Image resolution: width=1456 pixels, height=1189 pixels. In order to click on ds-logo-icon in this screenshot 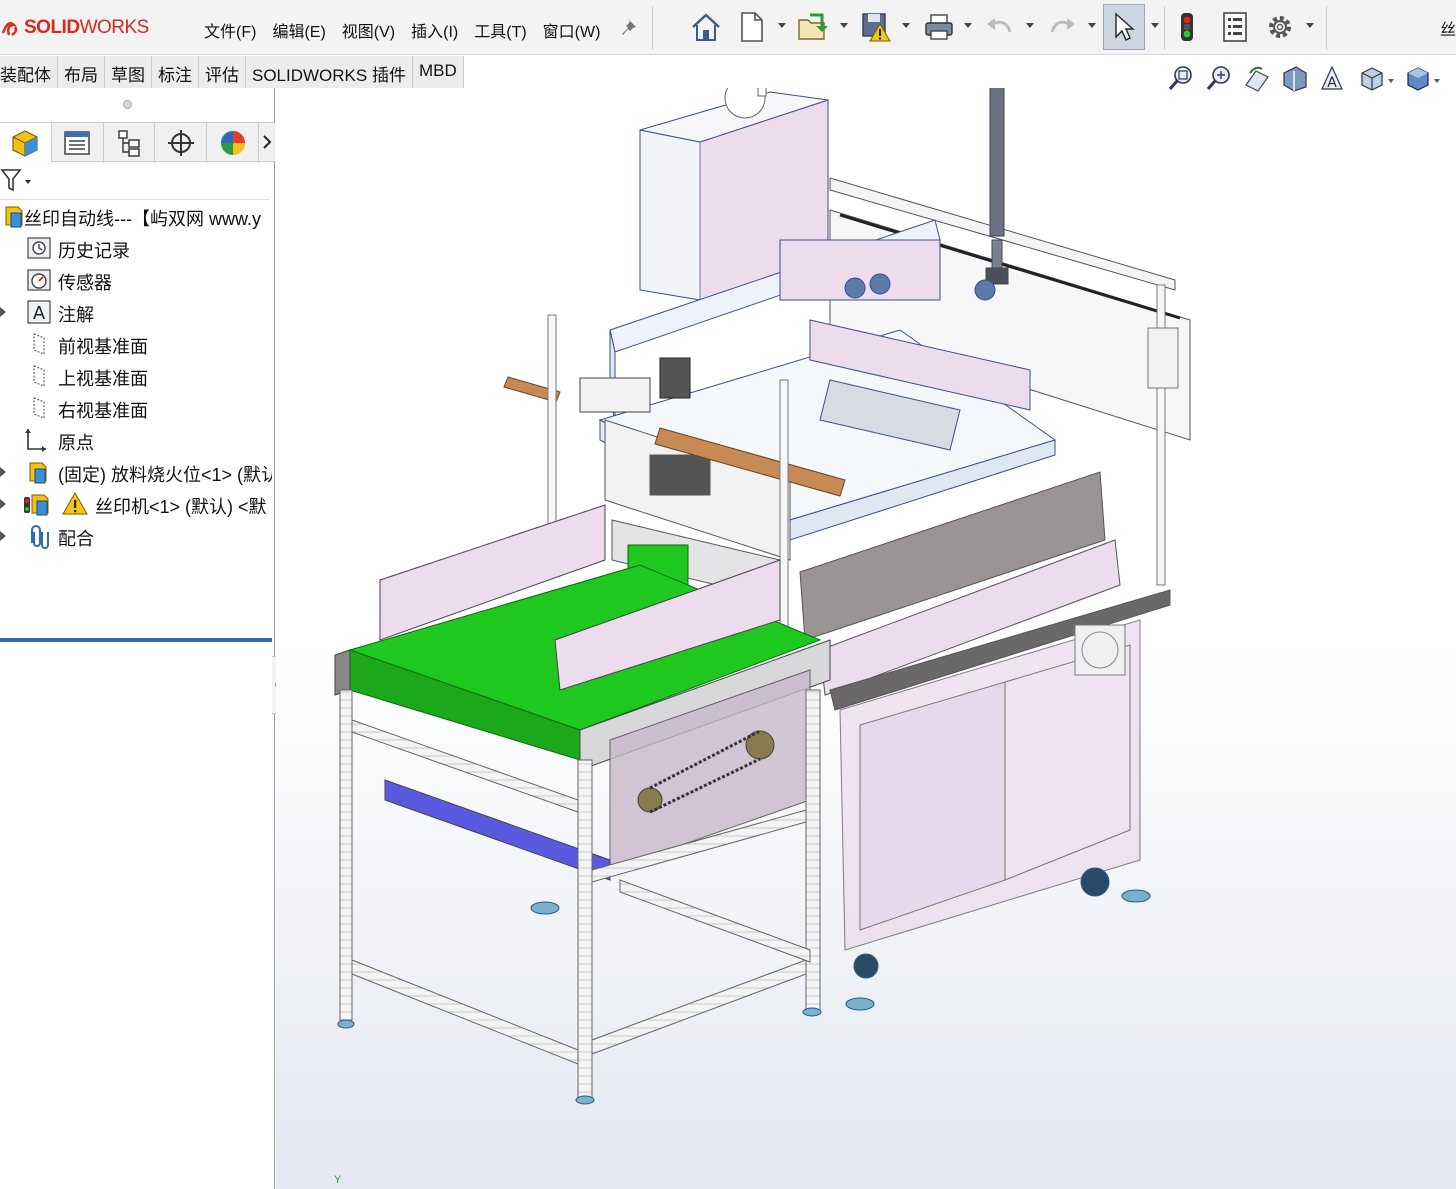, I will do `click(9, 29)`.